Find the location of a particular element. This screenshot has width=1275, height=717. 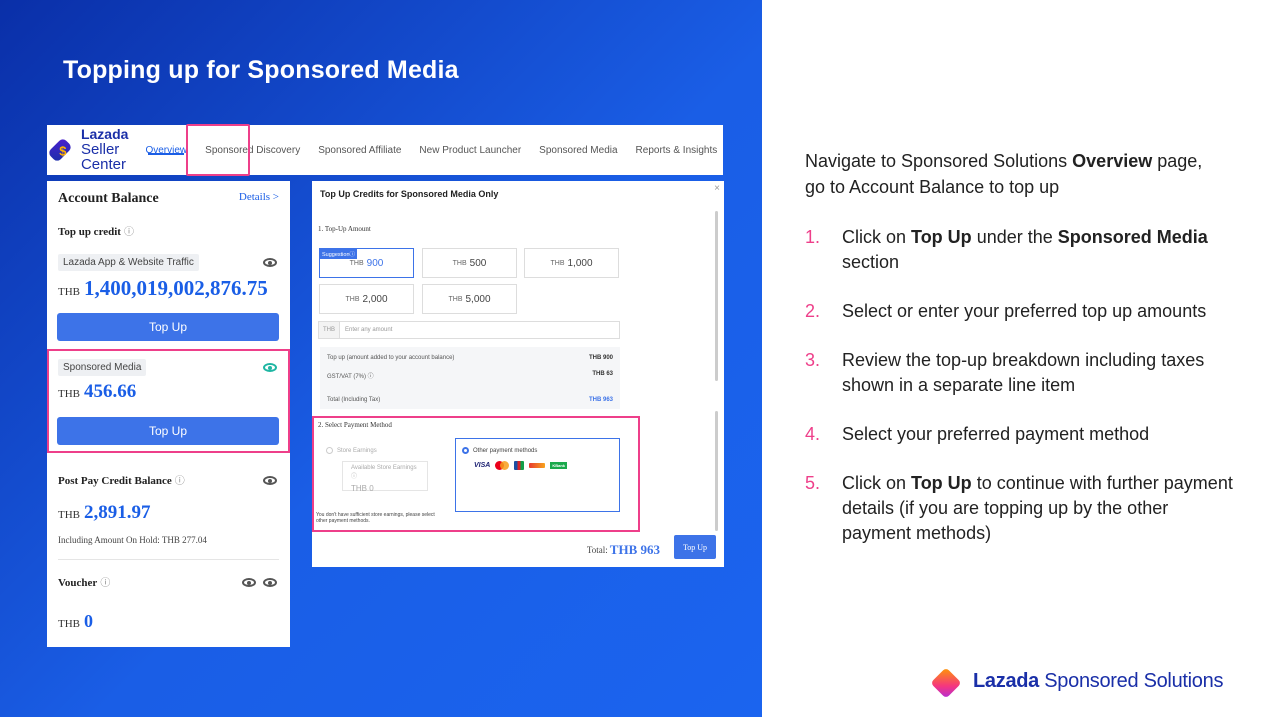

step-text: Select your preferred payment method is located at coordinates (996, 434).